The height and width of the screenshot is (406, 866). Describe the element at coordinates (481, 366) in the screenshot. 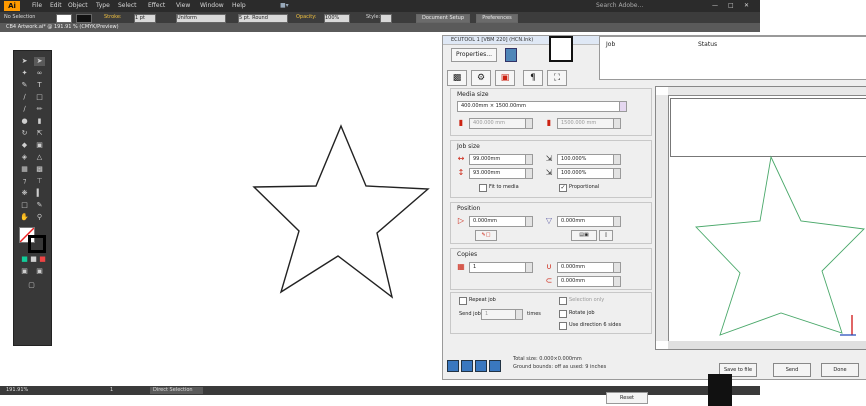

I see `zoom-fit-icon` at that location.